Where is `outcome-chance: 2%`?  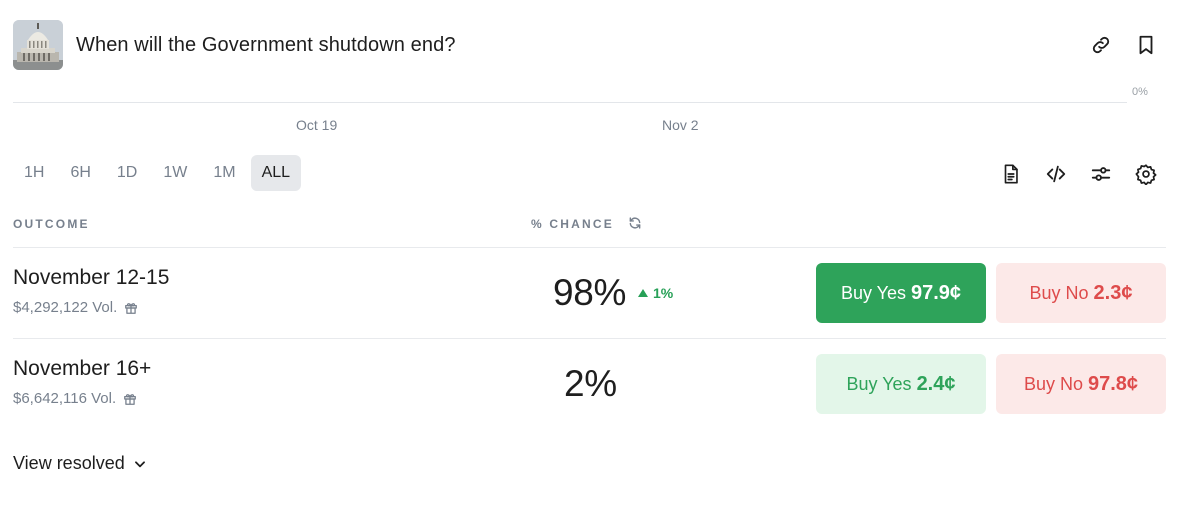
outcome-chance: 2% is located at coordinates (590, 383).